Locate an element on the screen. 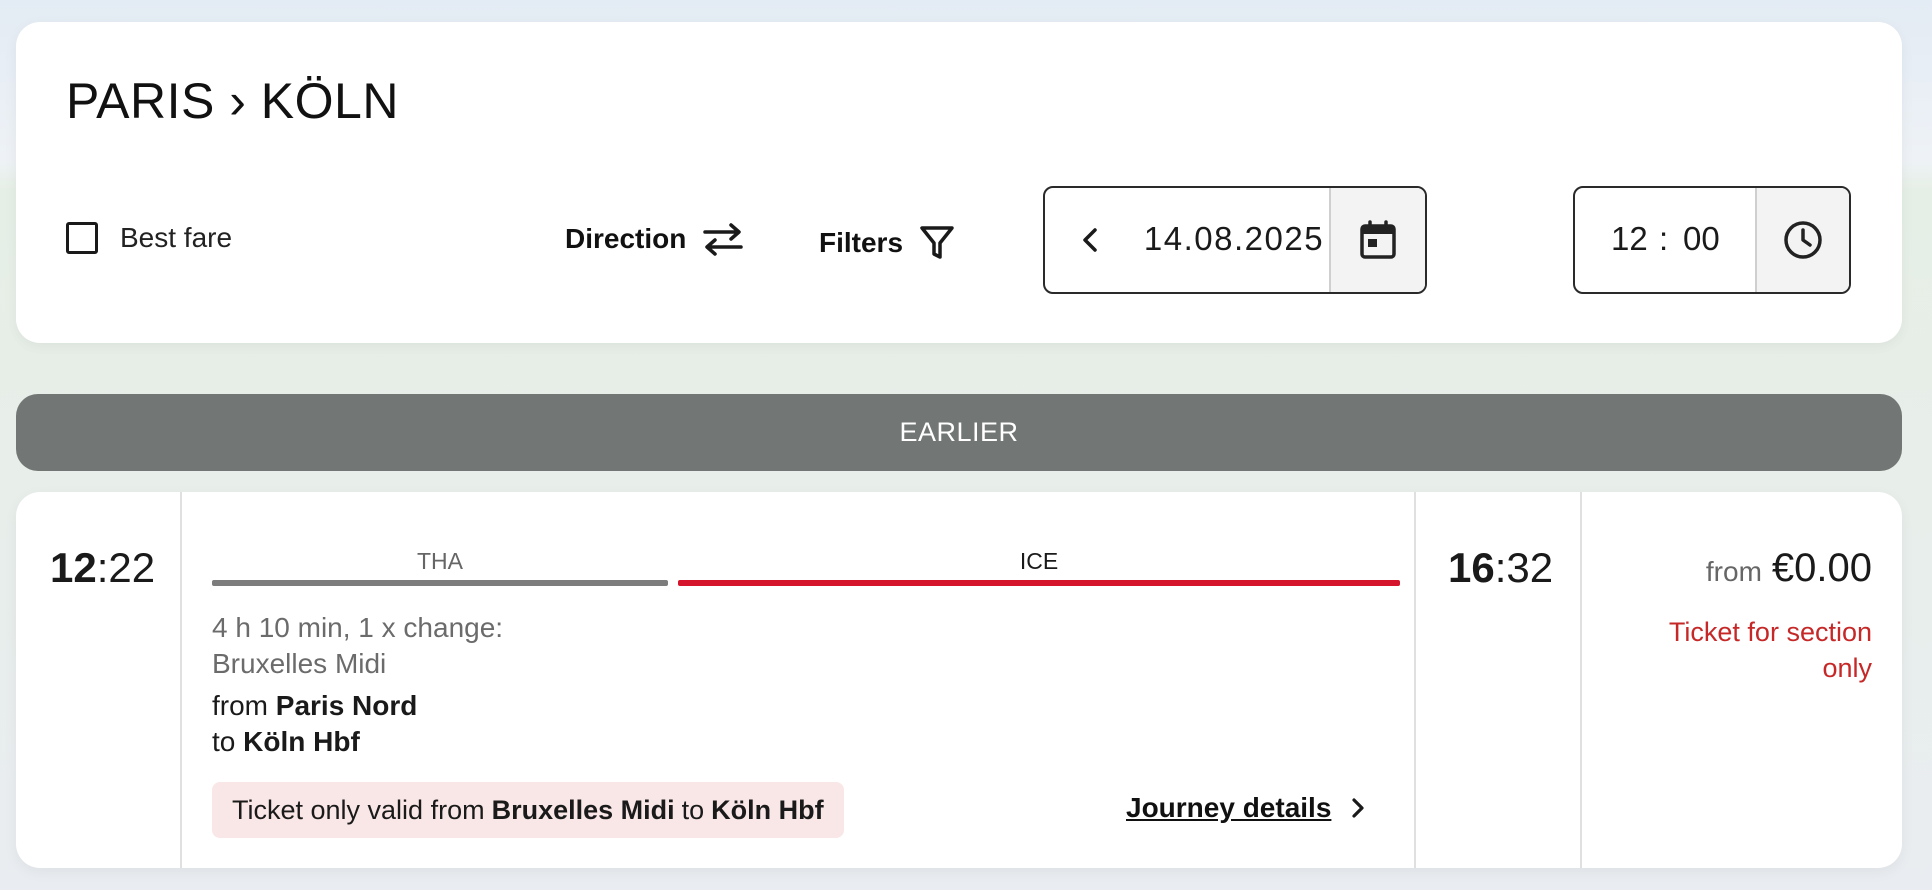 This screenshot has width=1932, height=890. price-prefix: from is located at coordinates (1733, 571).